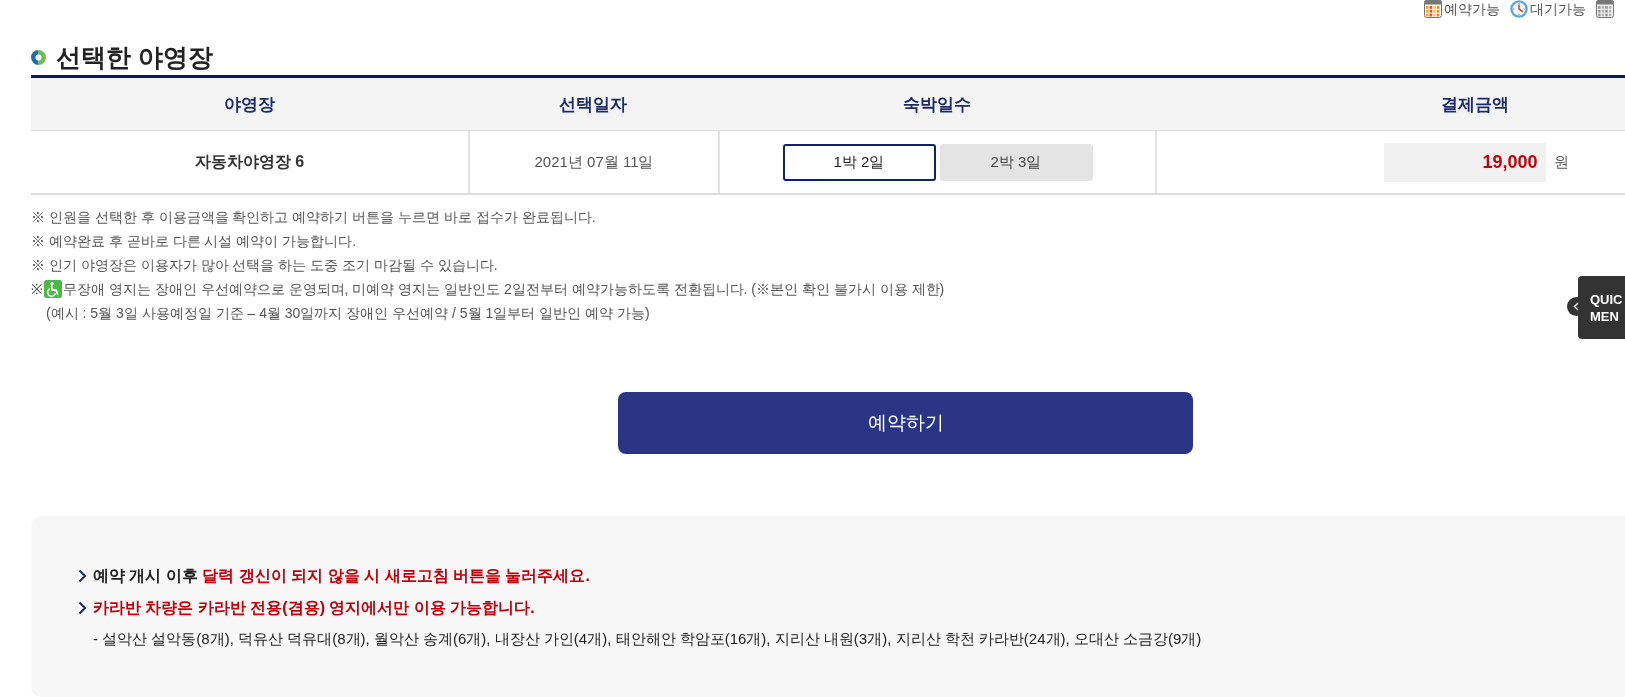 This screenshot has height=697, width=1625. What do you see at coordinates (249, 161) in the screenshot?
I see `table-cell-text: 자동차야영장 6` at bounding box center [249, 161].